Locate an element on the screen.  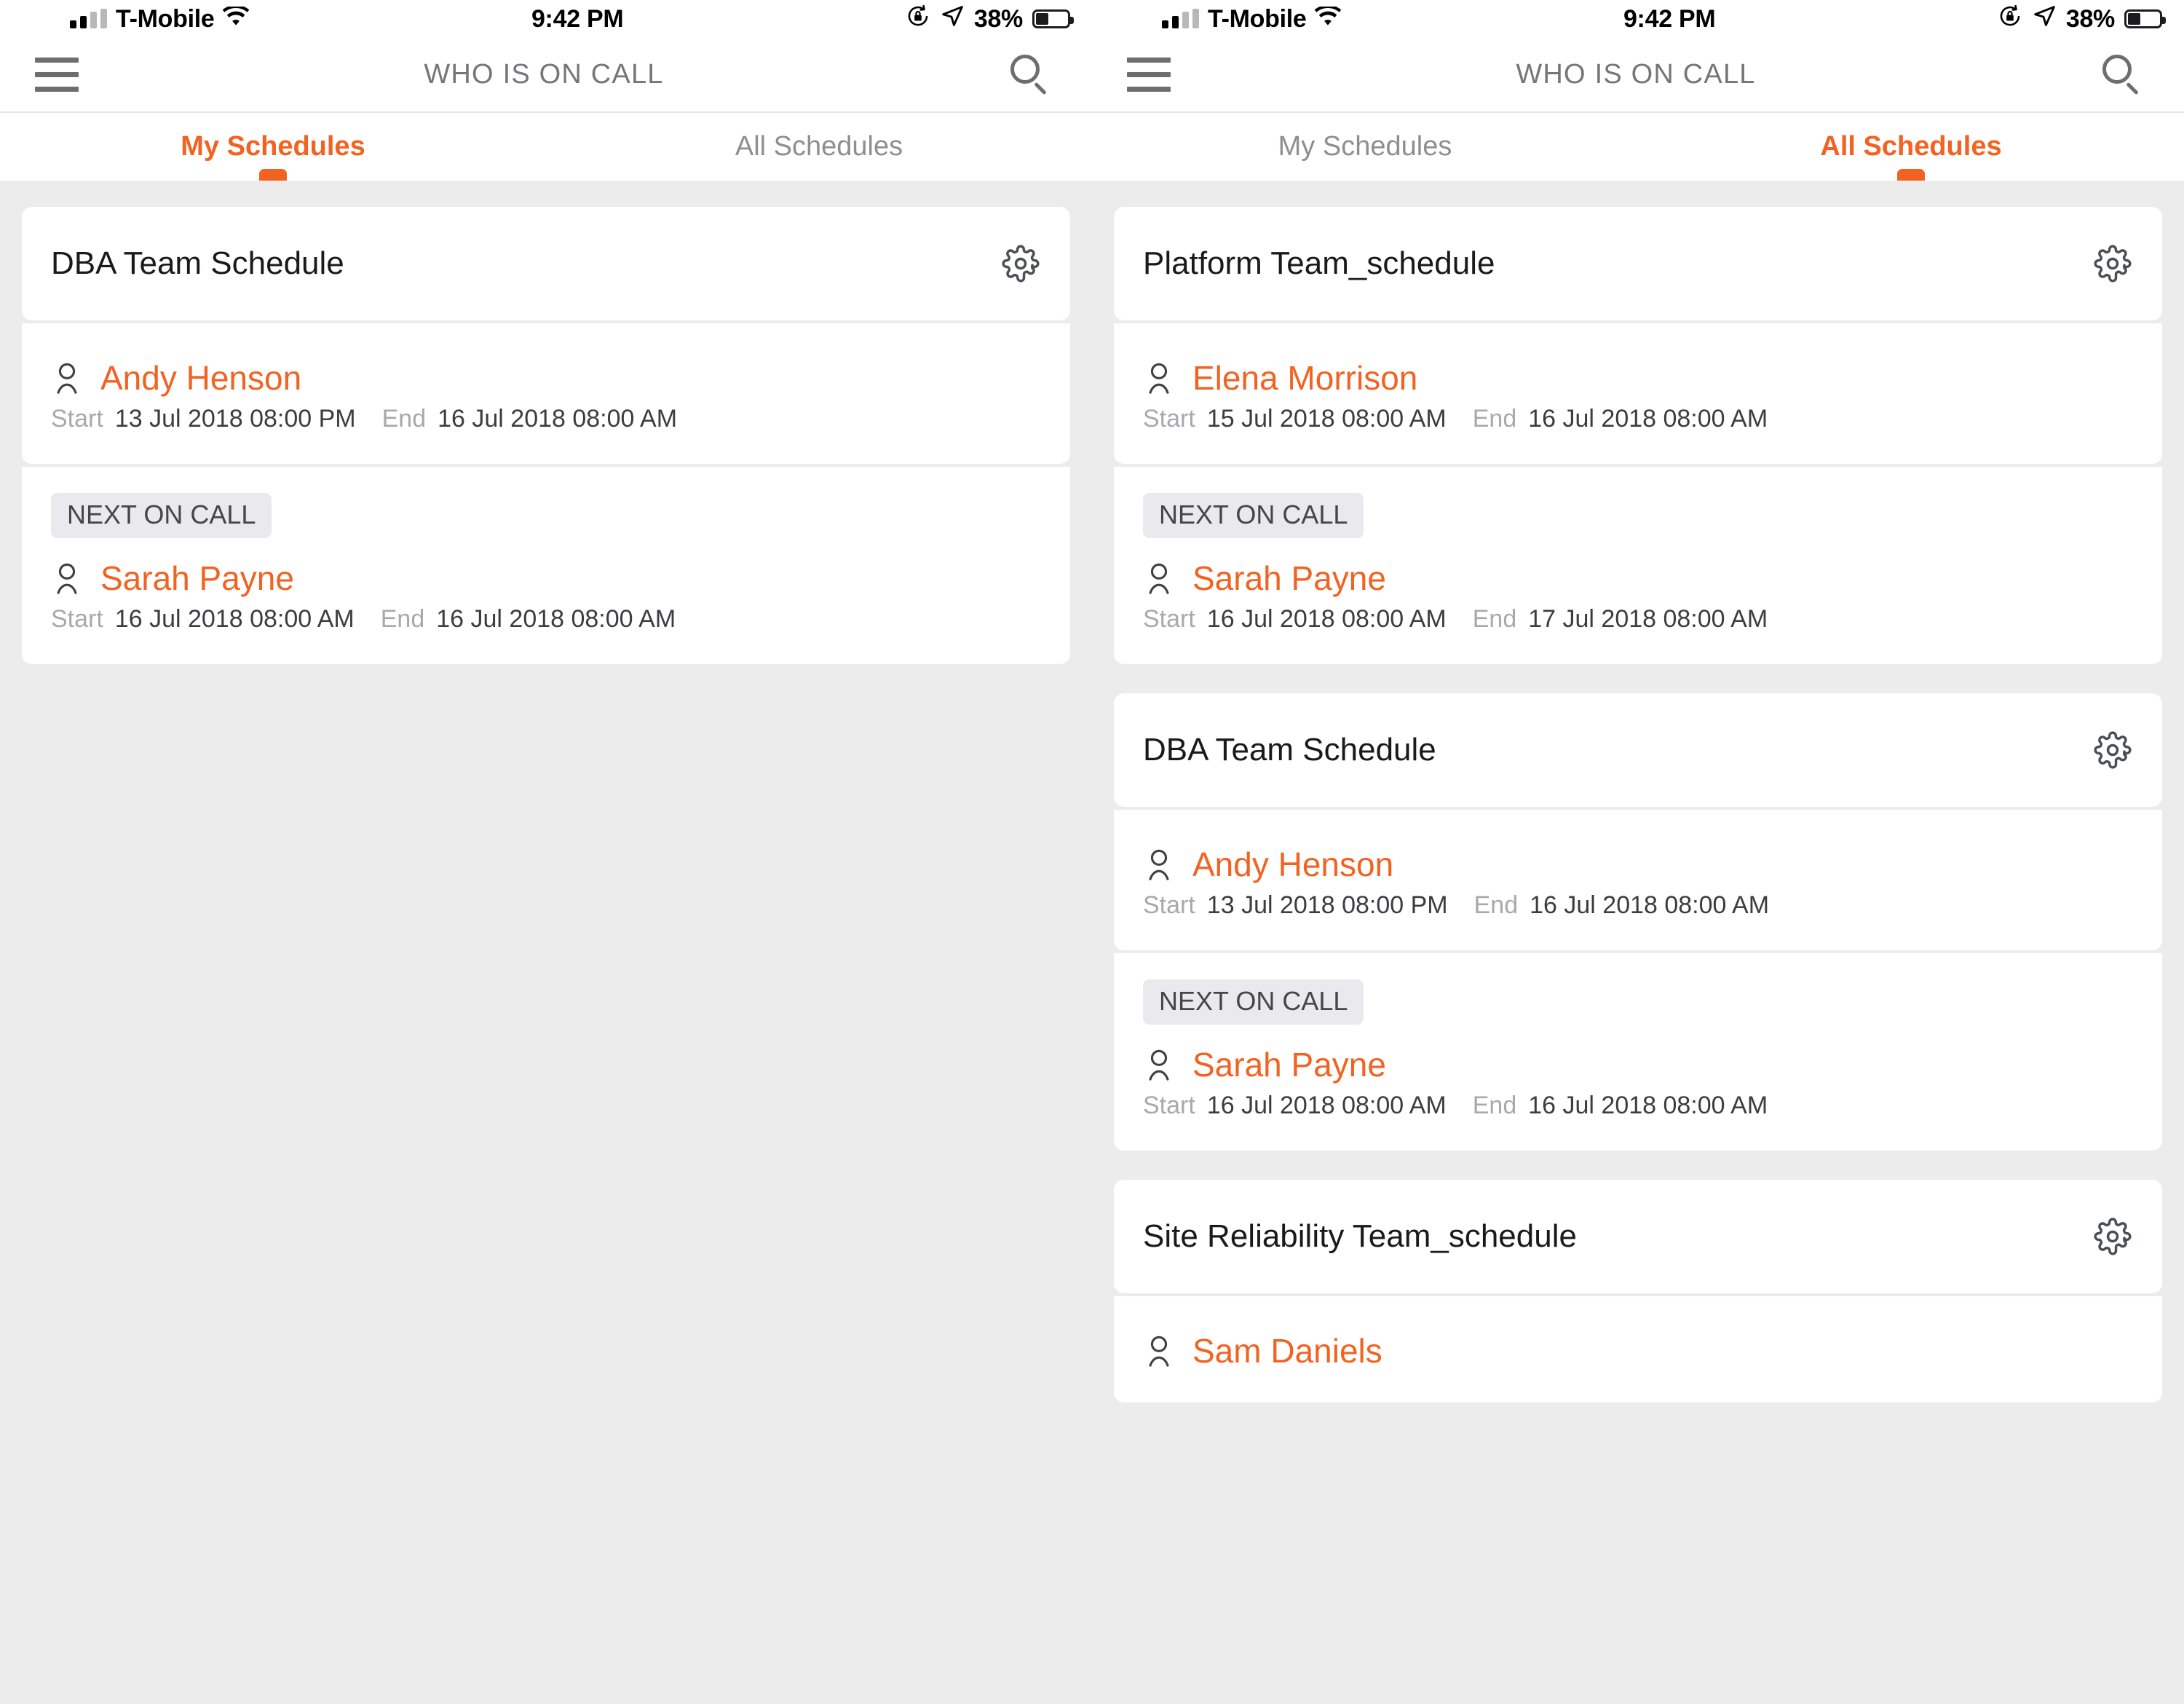
card-header: Platform Team_schedule is located at coordinates (1638, 263).